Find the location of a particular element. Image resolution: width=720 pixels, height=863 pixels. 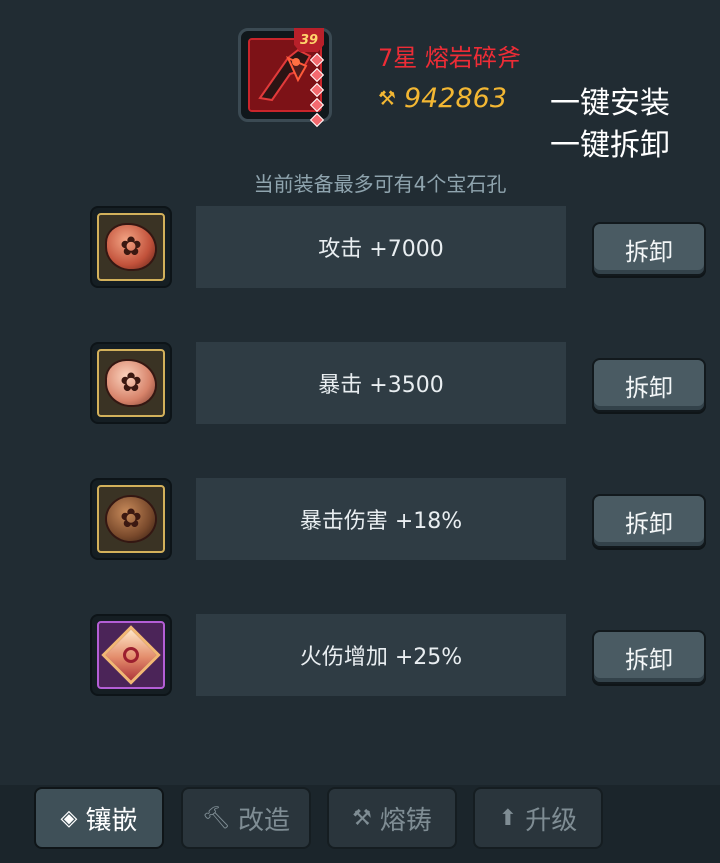

gem-slot-row: 暴击 +3500 拆卸 is located at coordinates (360, 385).